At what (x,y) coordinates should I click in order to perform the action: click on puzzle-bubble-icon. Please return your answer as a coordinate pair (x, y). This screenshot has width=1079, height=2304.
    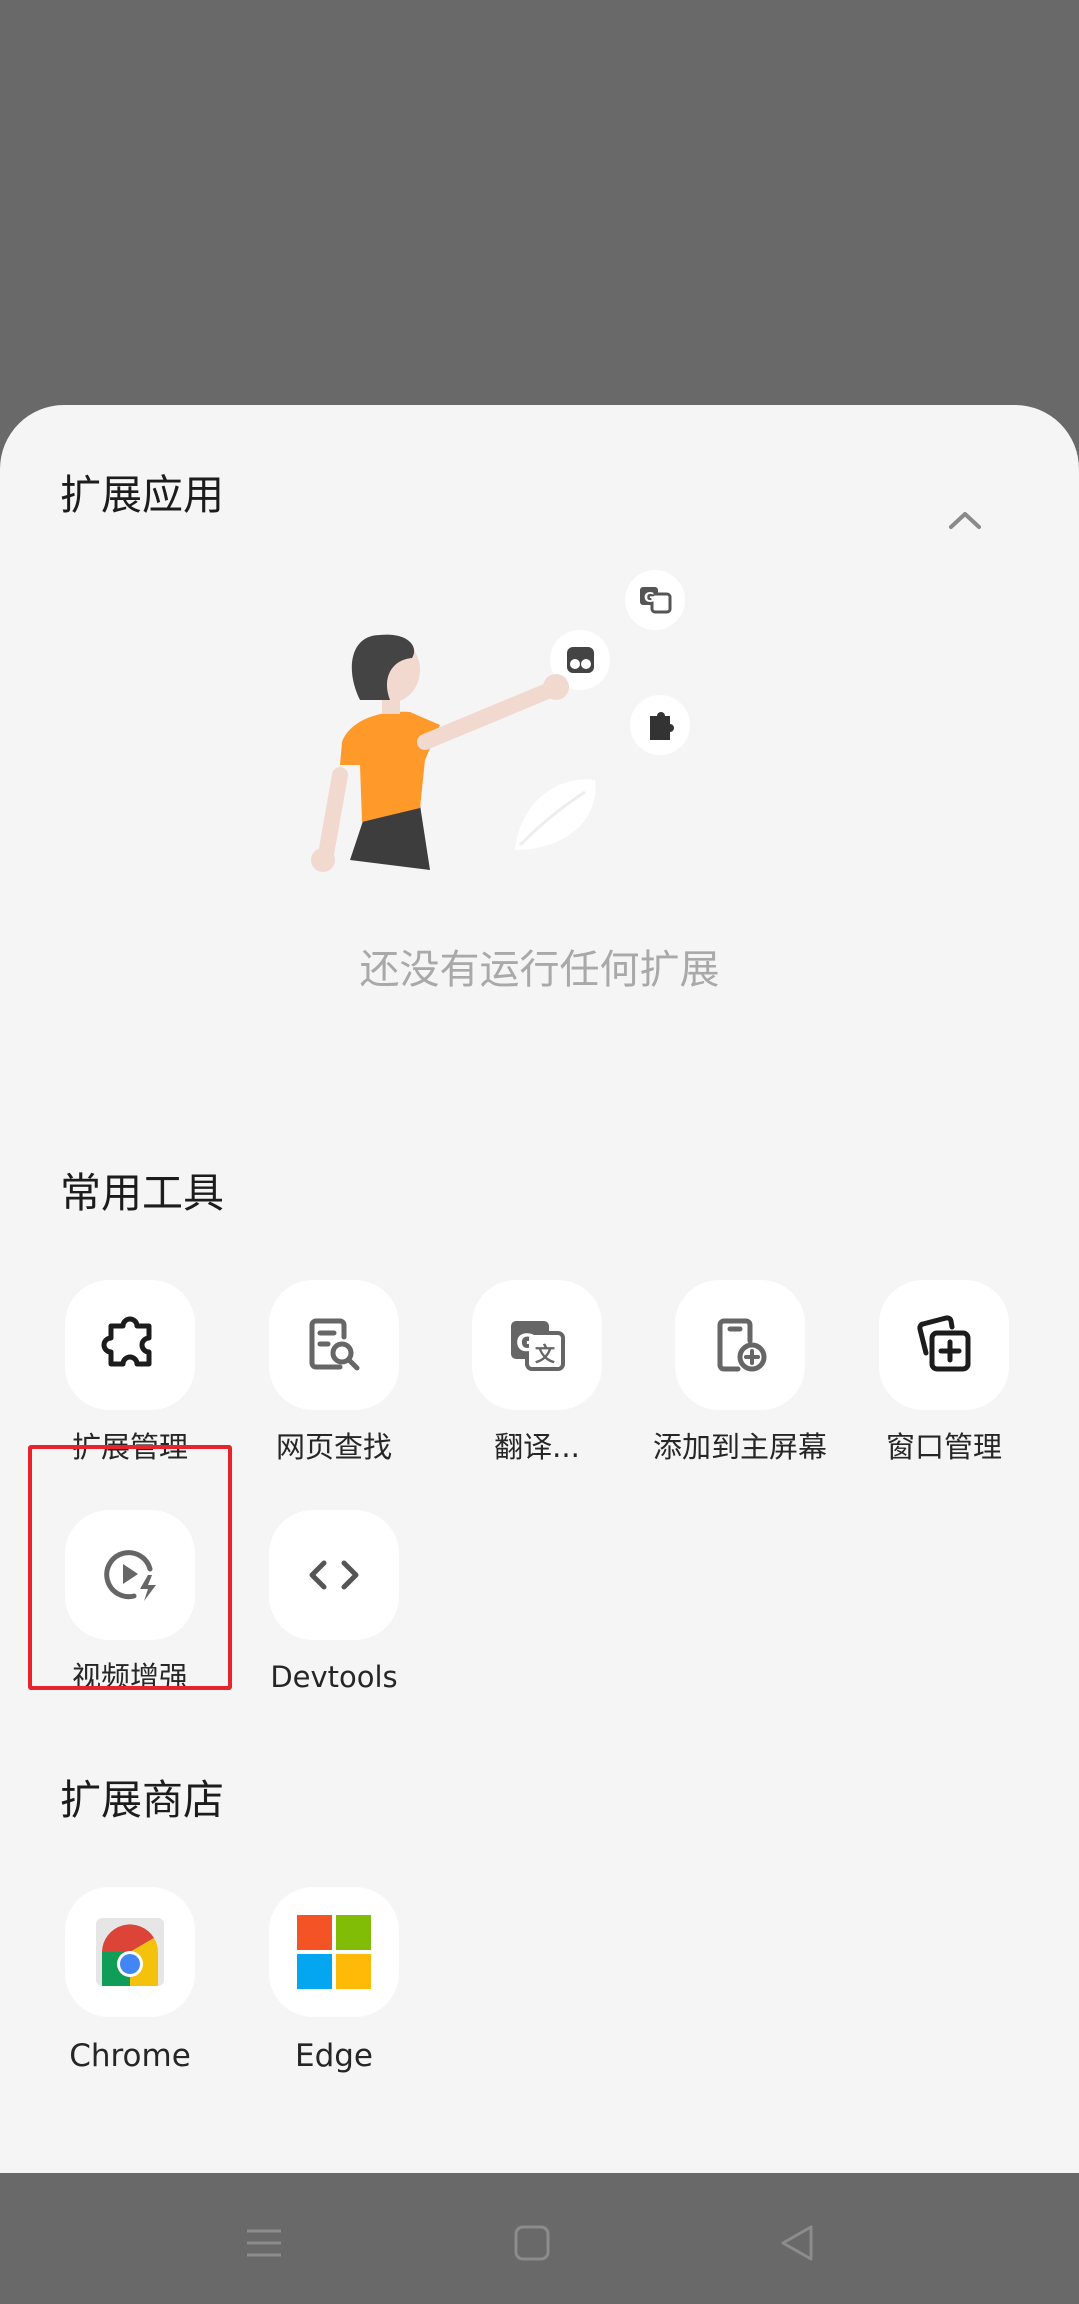
    Looking at the image, I should click on (660, 725).